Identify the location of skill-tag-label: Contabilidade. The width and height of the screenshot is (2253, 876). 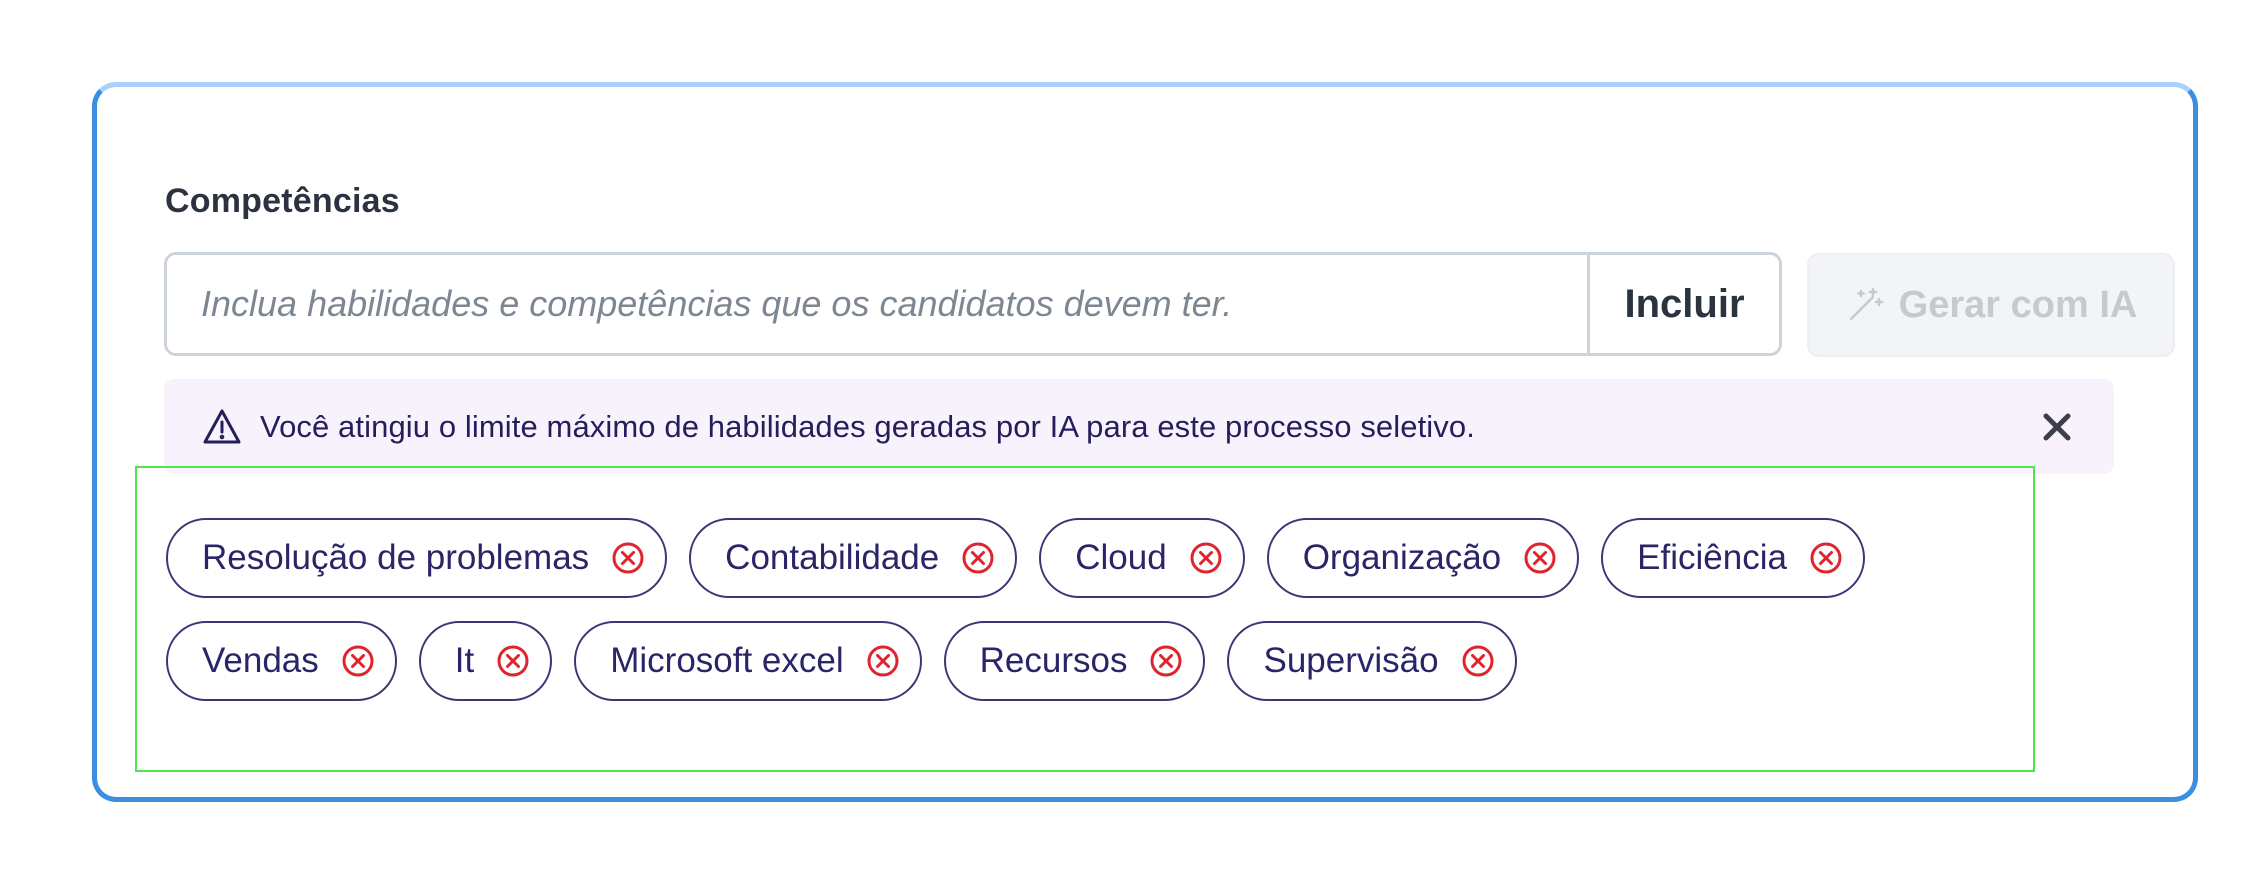
(832, 557).